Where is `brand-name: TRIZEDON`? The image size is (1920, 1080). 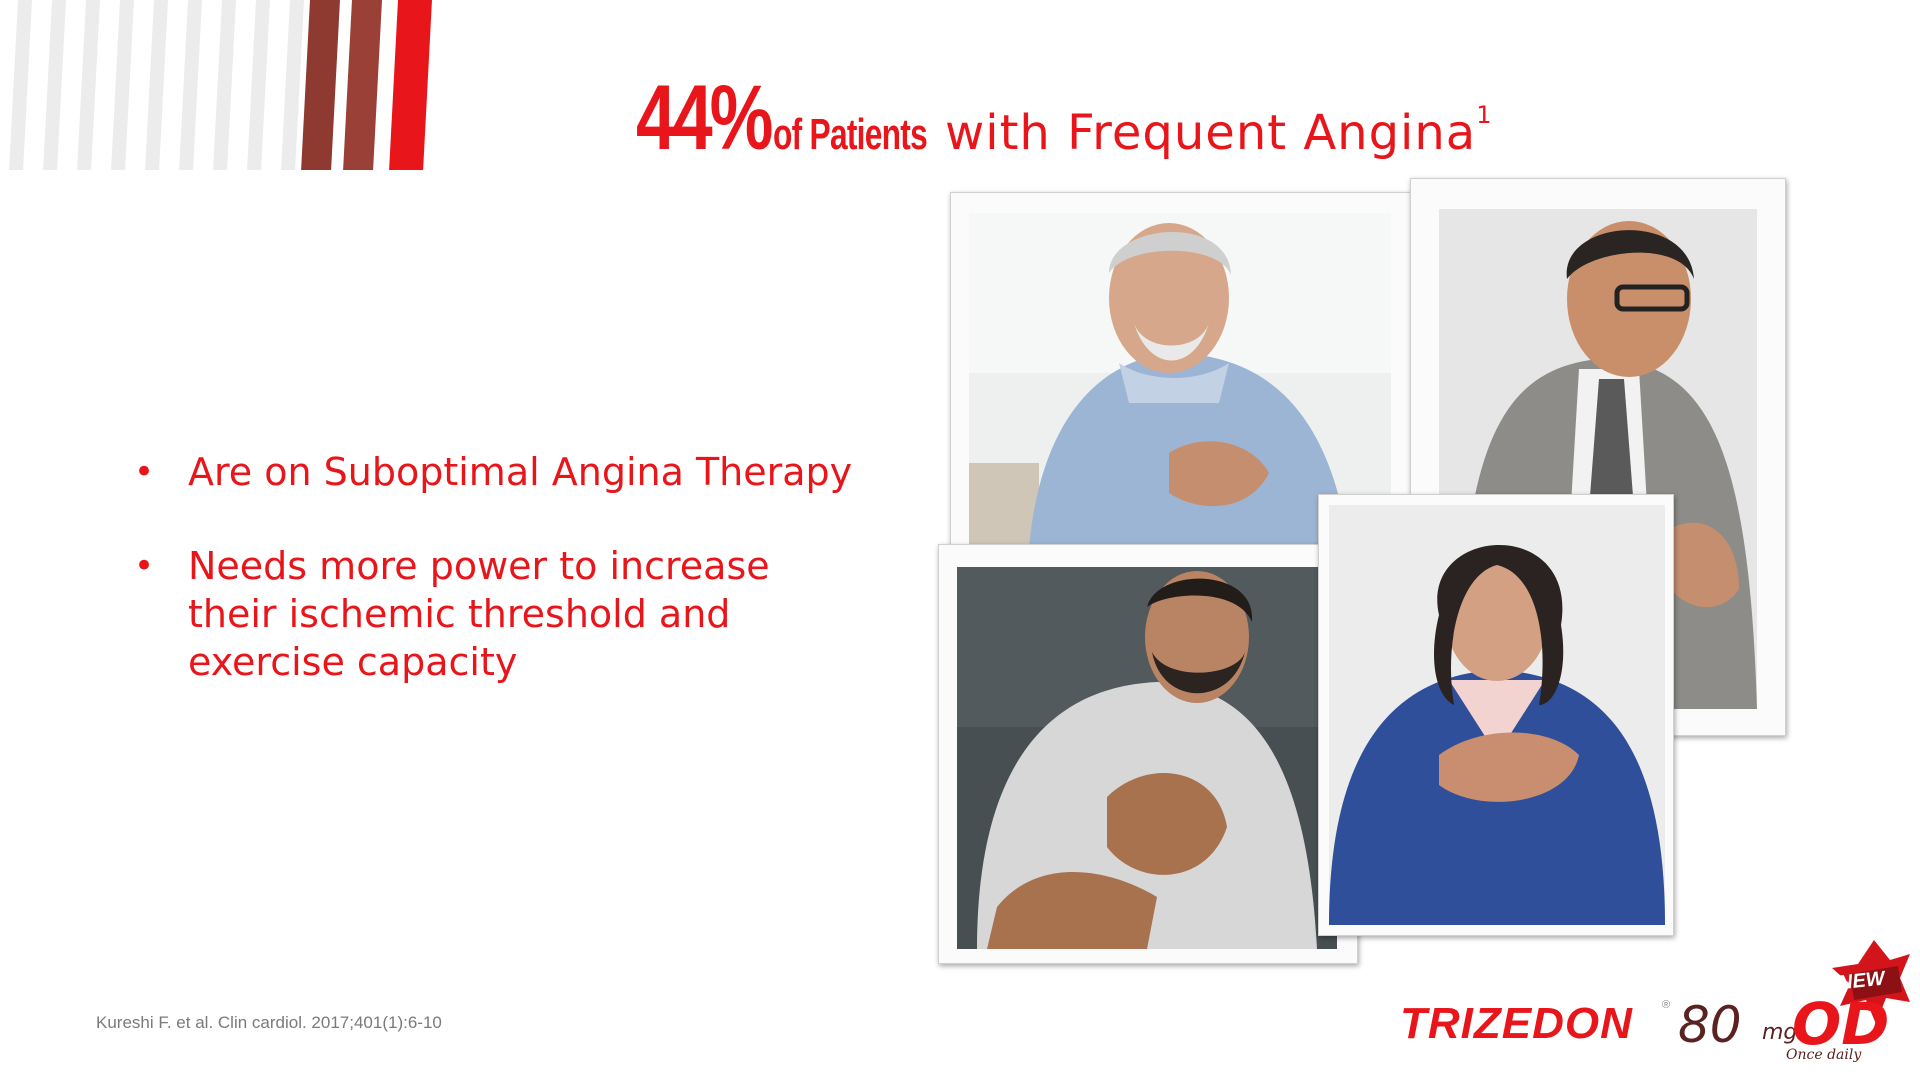 brand-name: TRIZEDON is located at coordinates (1516, 1023).